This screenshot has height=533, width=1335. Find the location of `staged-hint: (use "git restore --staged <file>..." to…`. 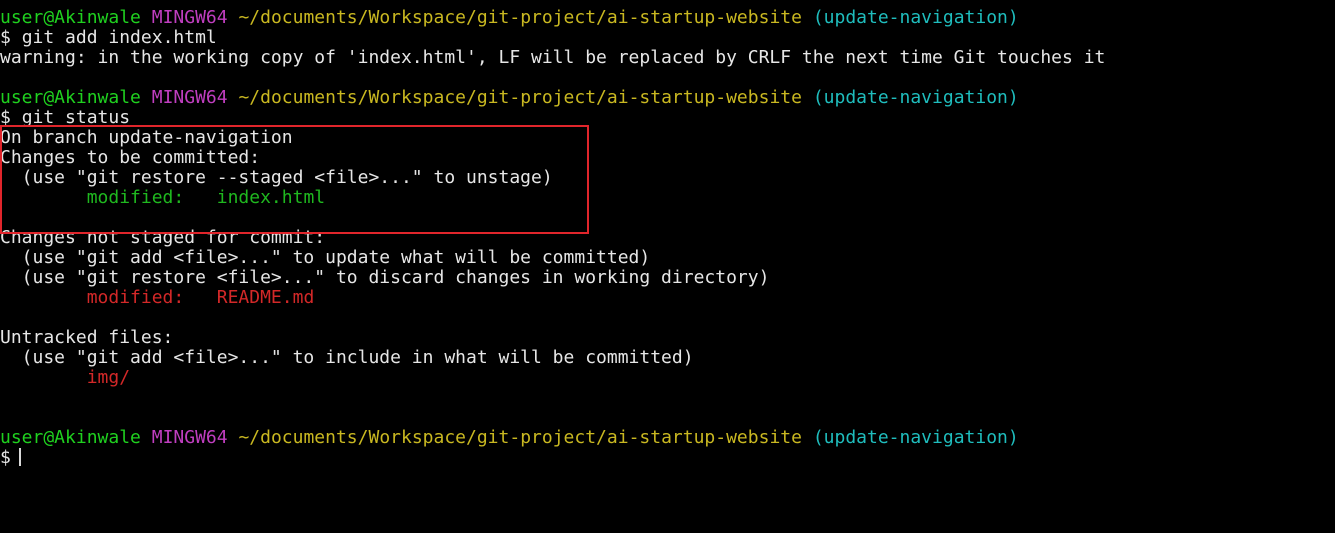

staged-hint: (use "git restore --staged <file>..." to… is located at coordinates (276, 177).